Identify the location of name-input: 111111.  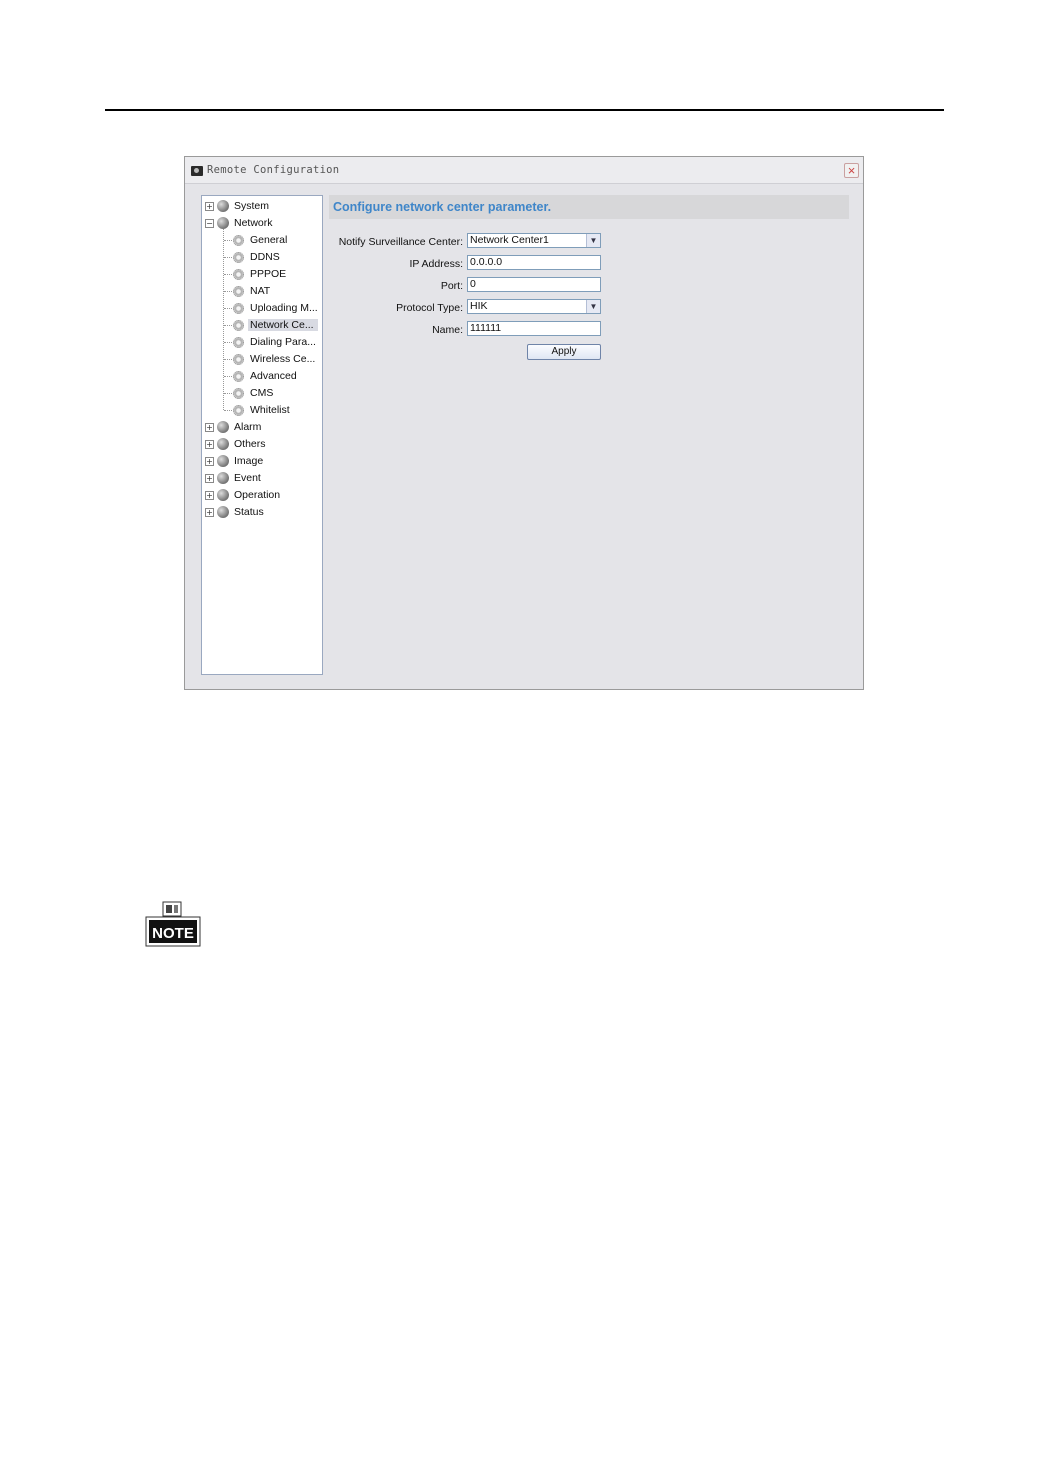
(534, 328).